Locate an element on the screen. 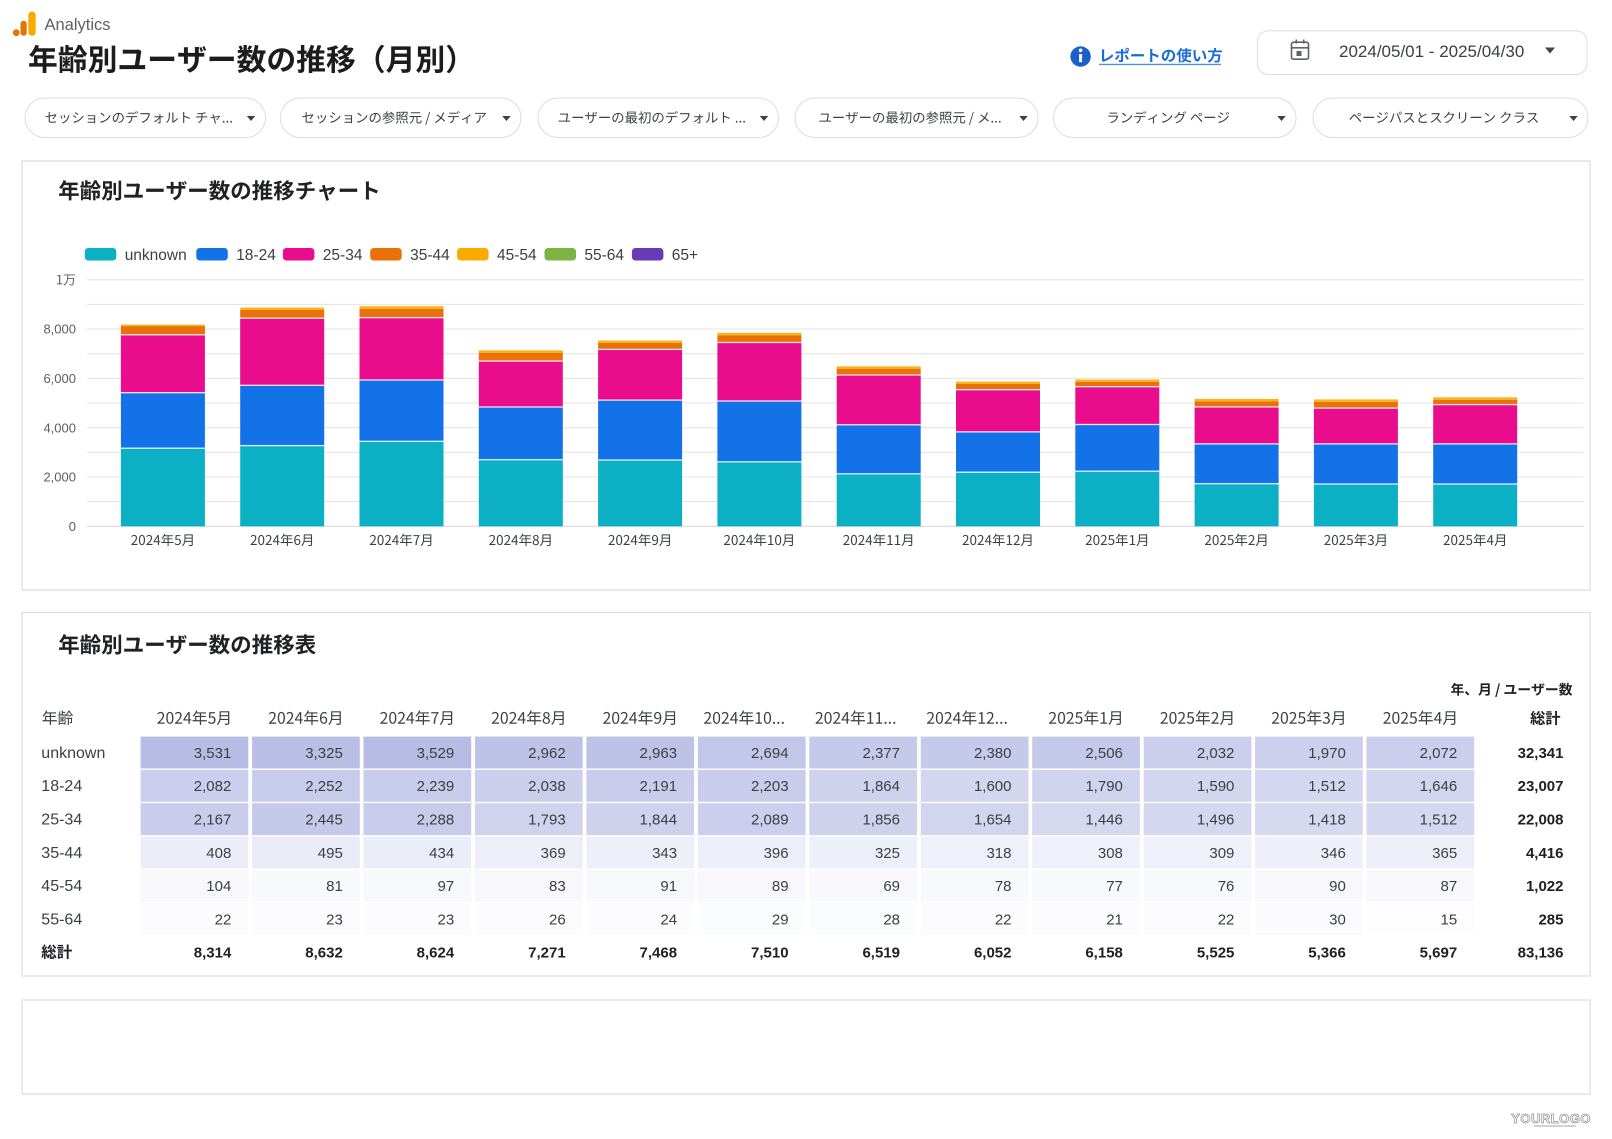 This screenshot has width=1612, height=1139. svg-text: 396 is located at coordinates (776, 853).